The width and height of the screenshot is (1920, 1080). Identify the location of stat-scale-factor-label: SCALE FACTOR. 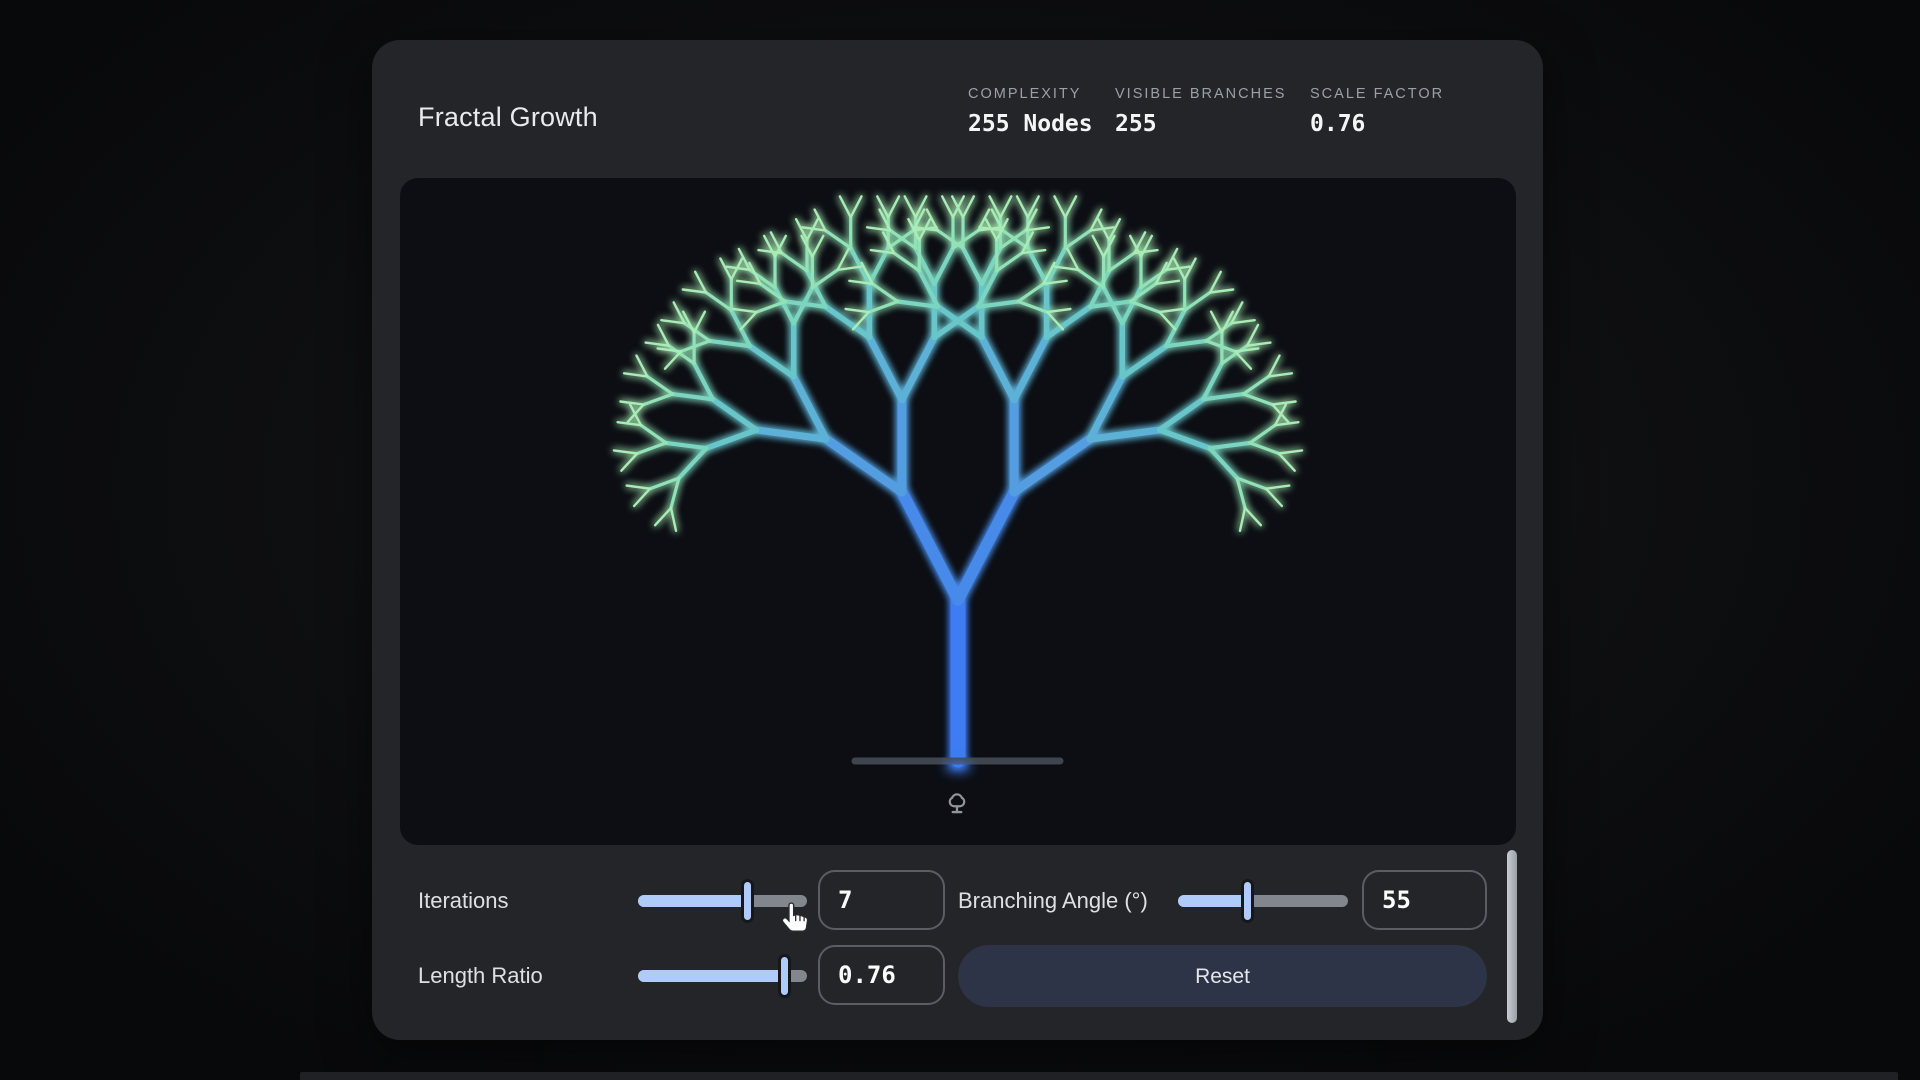
(1377, 94).